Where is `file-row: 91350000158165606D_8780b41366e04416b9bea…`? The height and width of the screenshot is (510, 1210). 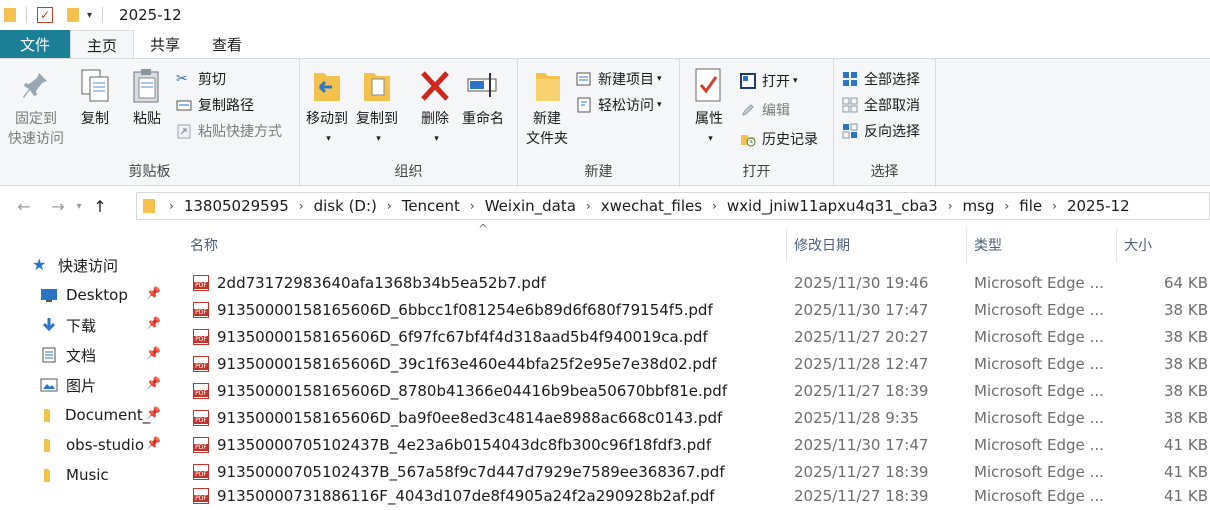 file-row: 91350000158165606D_8780b41366e04416b9bea… is located at coordinates (700, 391).